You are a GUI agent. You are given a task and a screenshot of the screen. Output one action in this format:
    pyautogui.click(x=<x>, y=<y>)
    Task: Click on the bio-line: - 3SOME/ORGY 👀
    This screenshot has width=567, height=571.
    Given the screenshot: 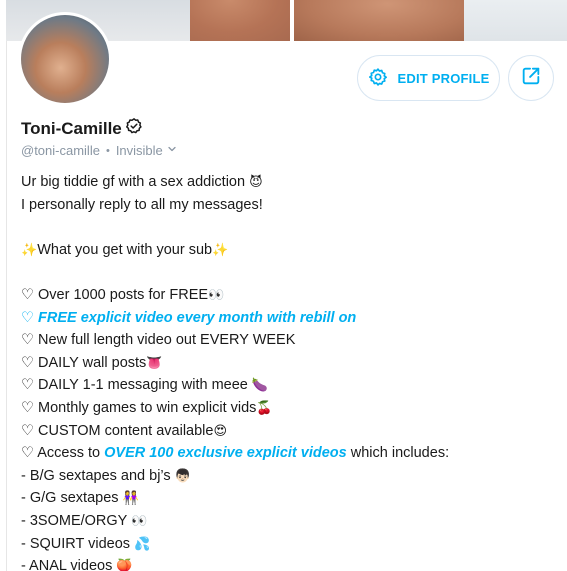 What is the action you would take?
    pyautogui.click(x=291, y=521)
    